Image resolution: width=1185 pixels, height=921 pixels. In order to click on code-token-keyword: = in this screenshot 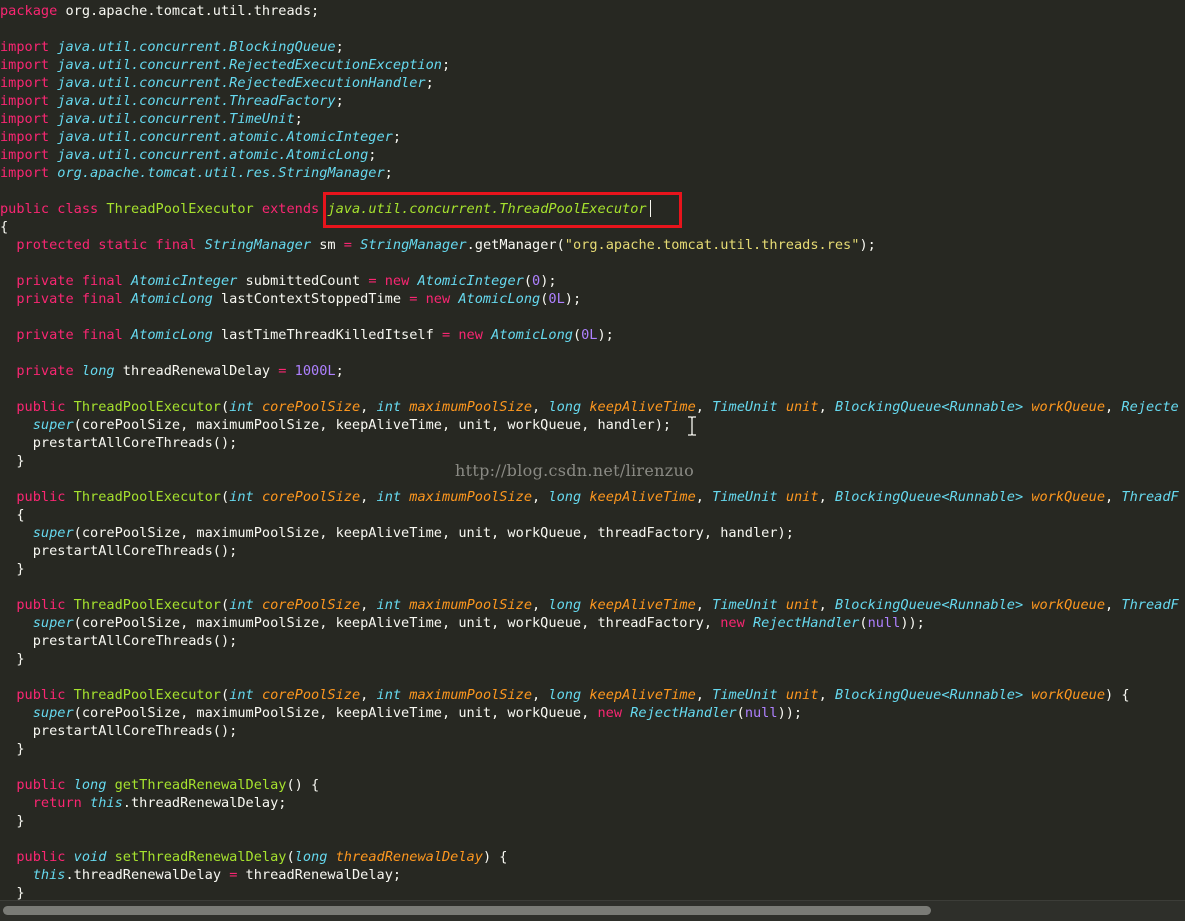, I will do `click(372, 281)`.